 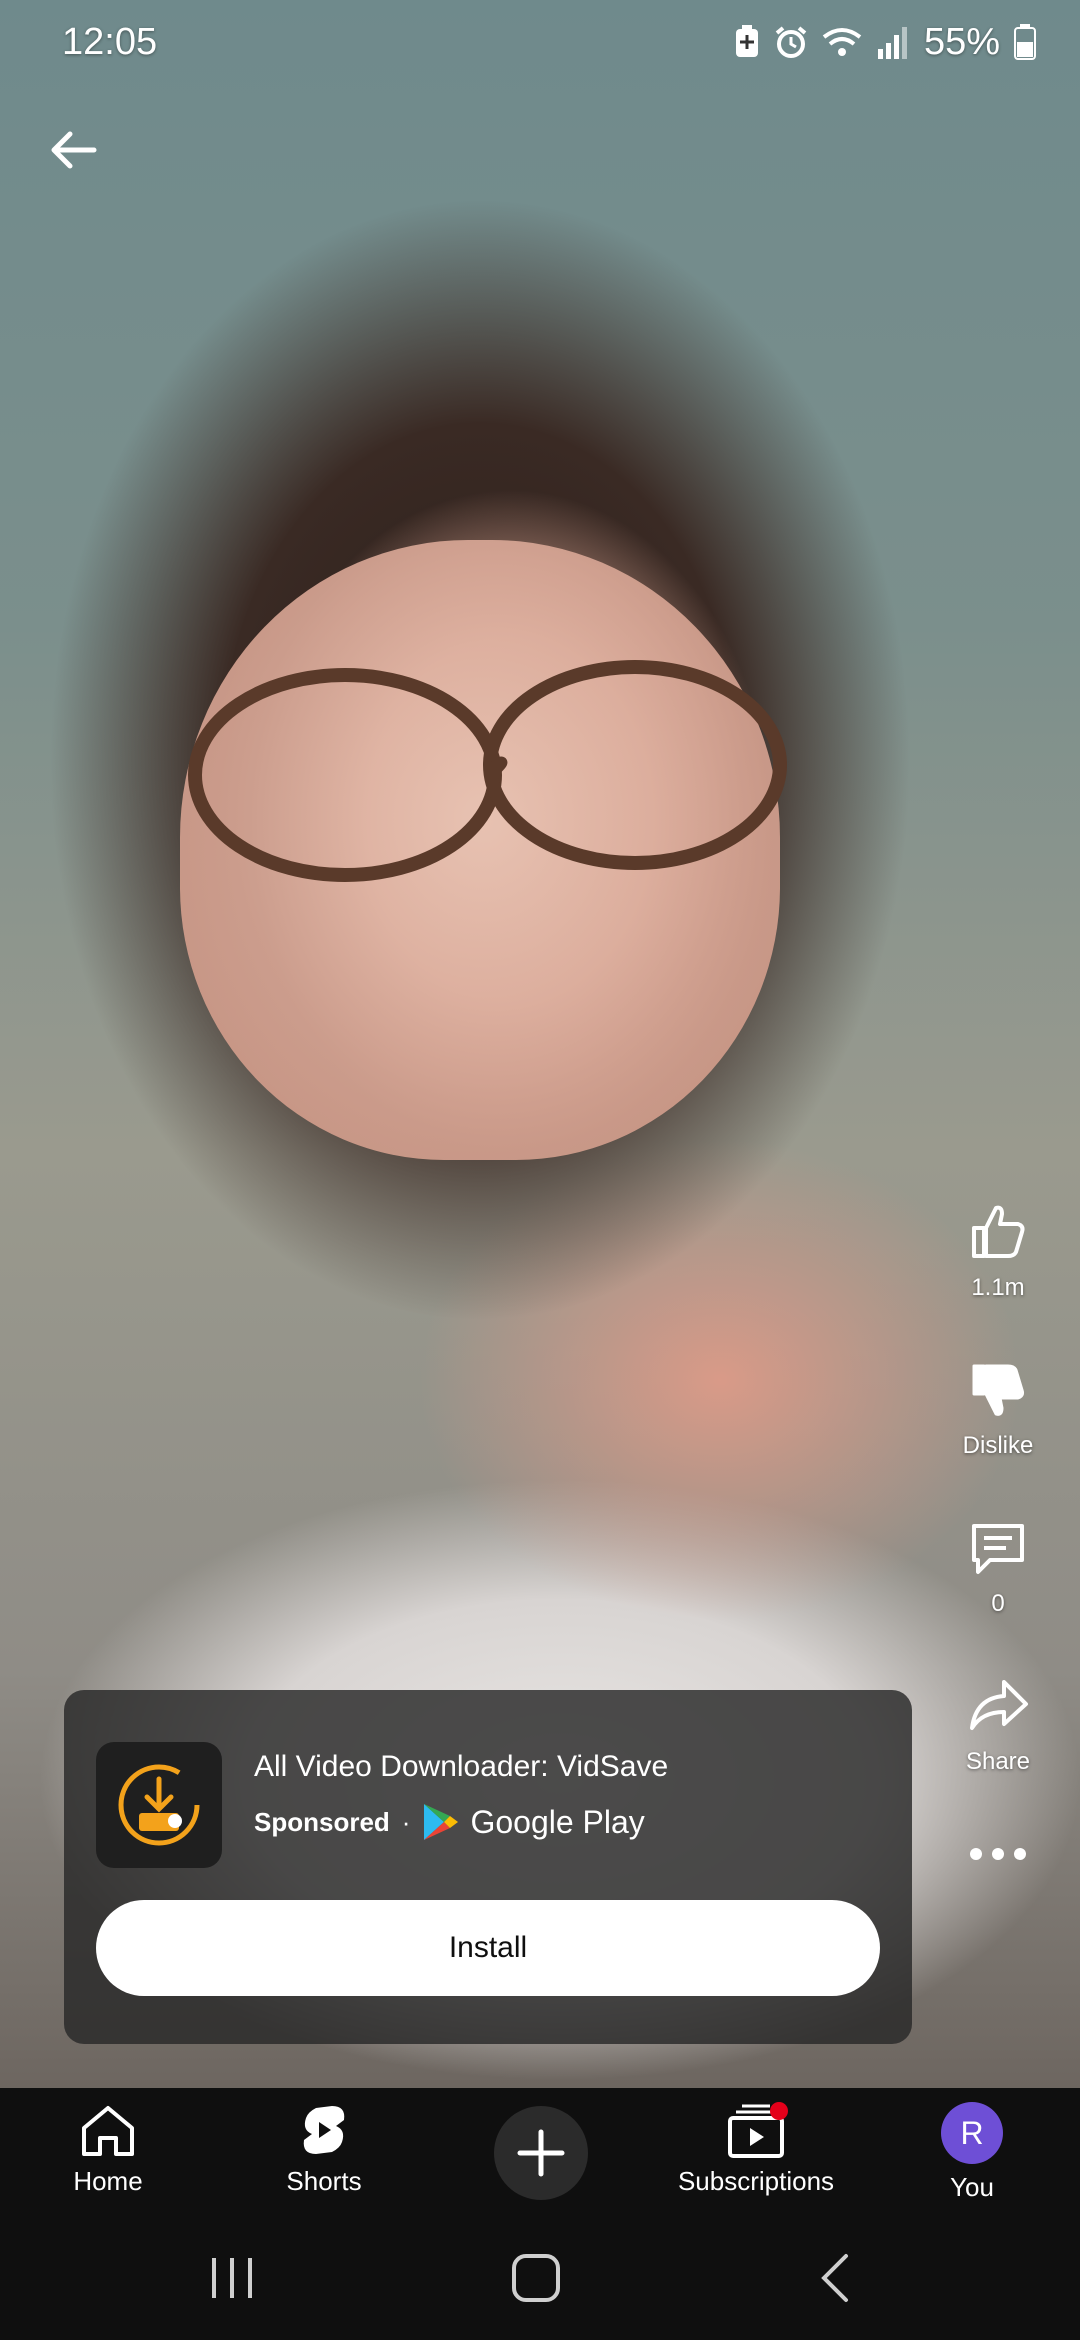 I want to click on video-subject-glasses, so click(x=487, y=771).